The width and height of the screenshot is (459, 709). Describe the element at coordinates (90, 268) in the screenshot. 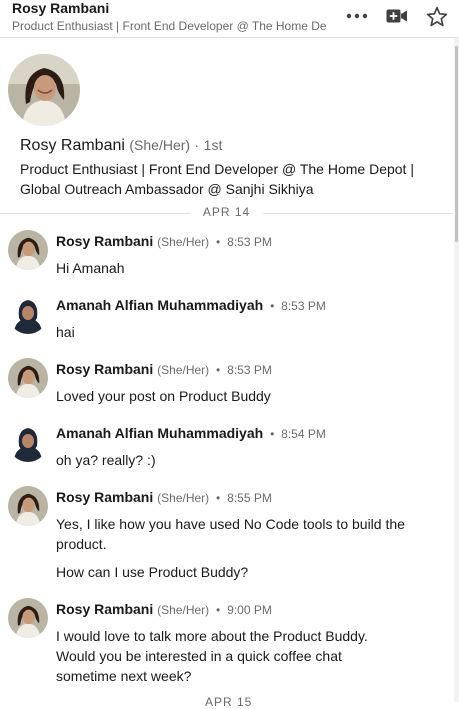

I see `message-text: Hi Amanah` at that location.